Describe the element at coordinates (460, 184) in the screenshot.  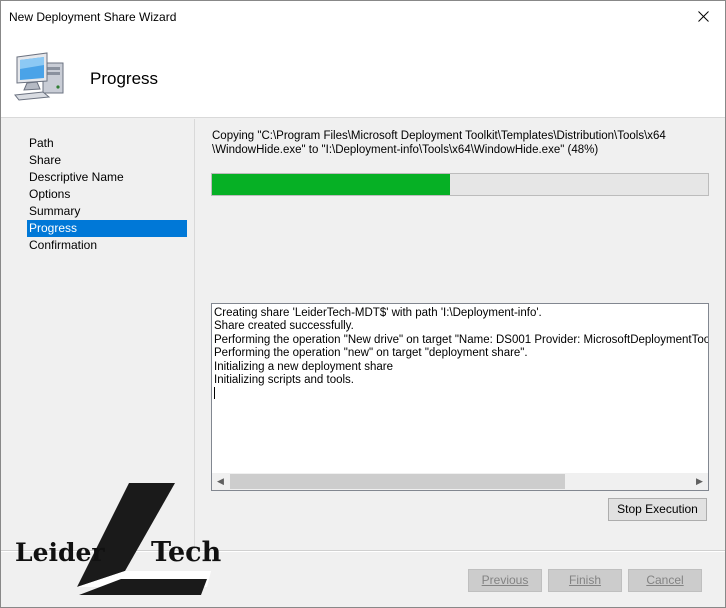
I see `progress-bar` at that location.